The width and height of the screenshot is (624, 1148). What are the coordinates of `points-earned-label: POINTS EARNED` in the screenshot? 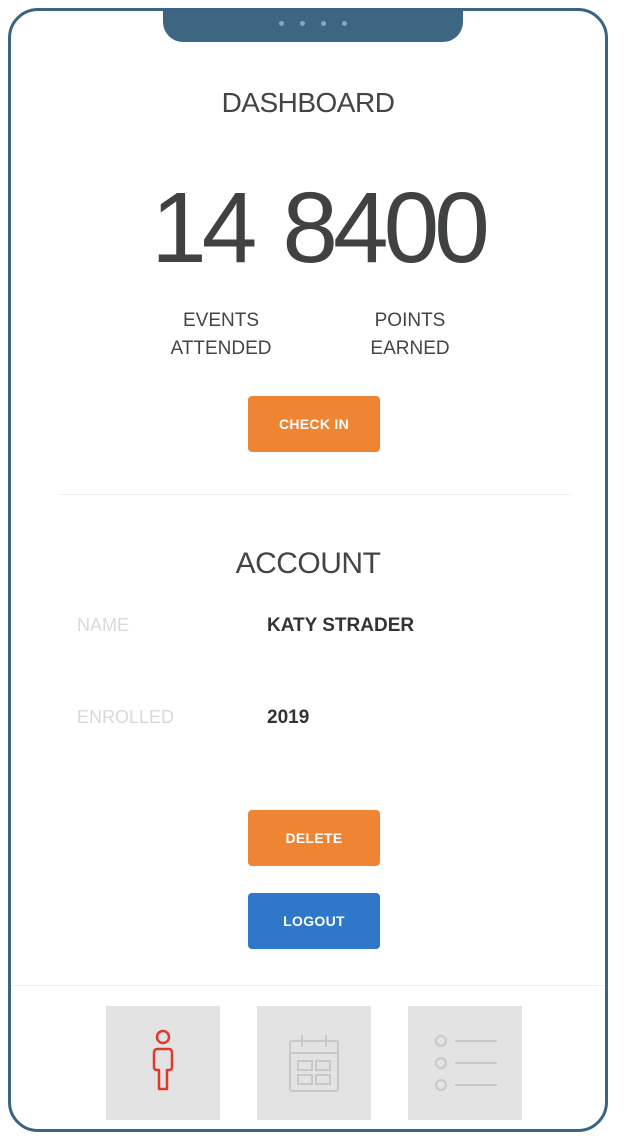 It's located at (410, 335).